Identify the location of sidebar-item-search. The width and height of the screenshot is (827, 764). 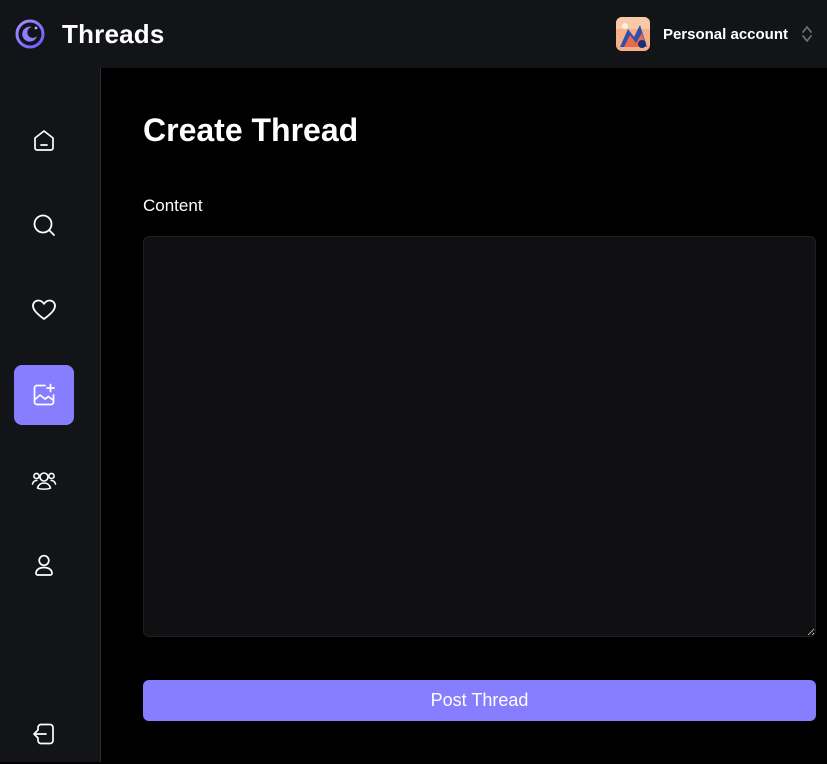
(44, 225).